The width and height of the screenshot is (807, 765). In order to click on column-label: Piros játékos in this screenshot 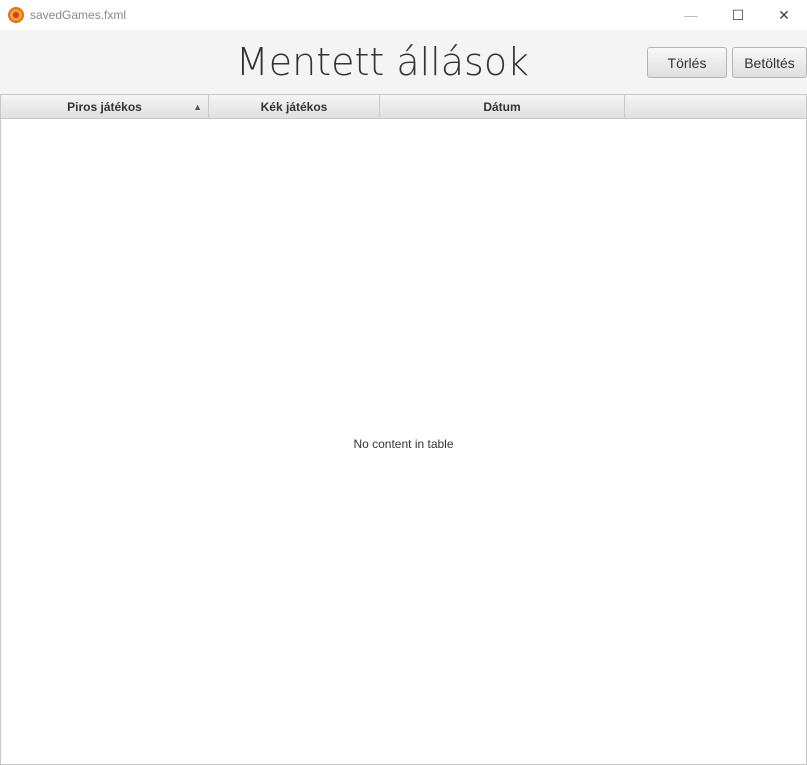, I will do `click(104, 107)`.